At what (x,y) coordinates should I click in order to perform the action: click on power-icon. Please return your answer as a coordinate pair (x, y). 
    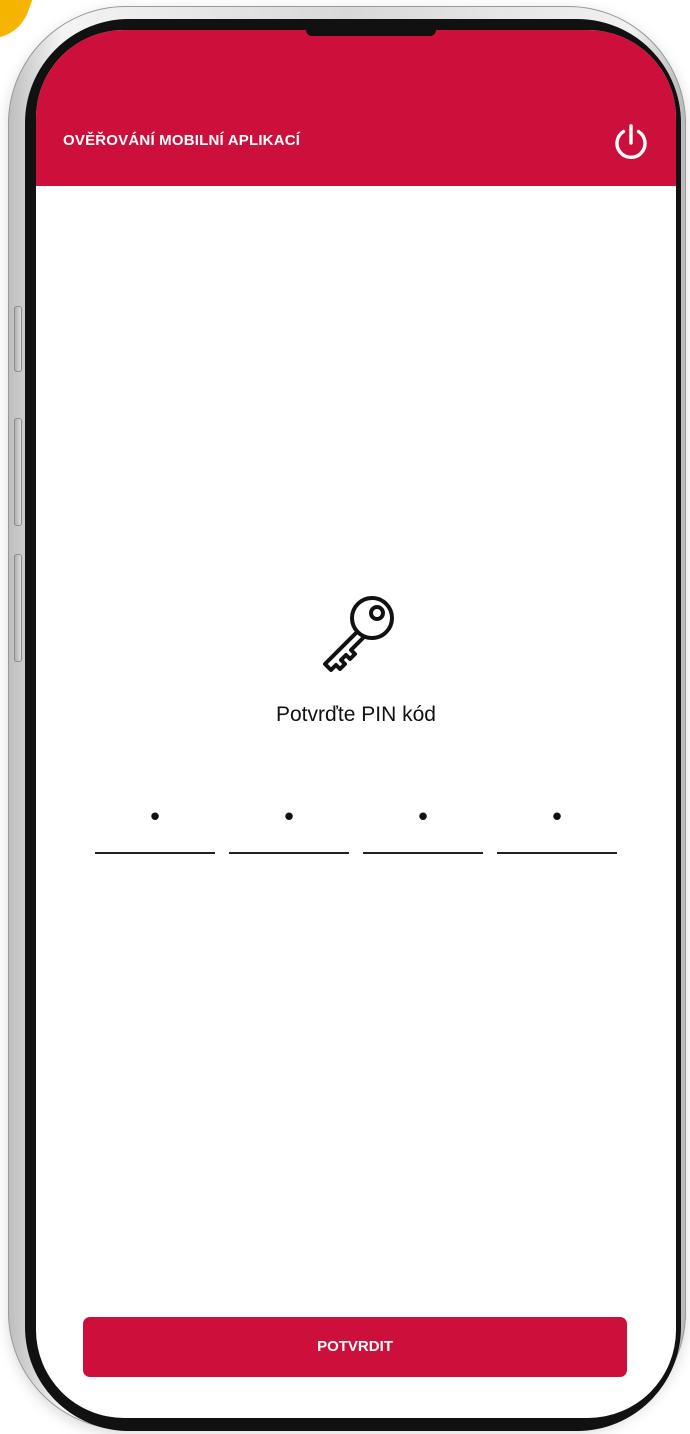
    Looking at the image, I should click on (631, 143).